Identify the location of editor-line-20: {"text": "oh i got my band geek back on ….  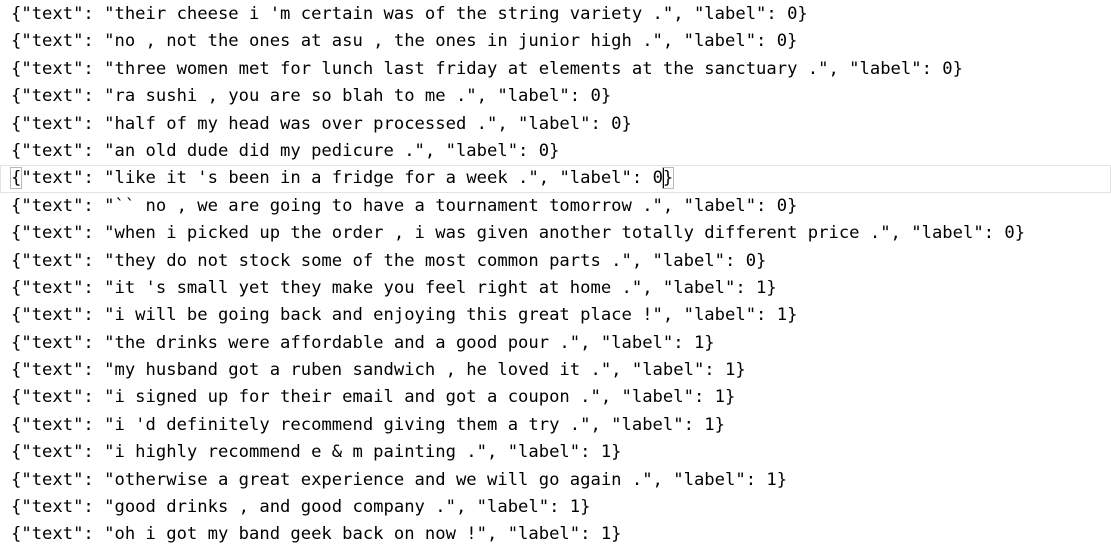
(561, 534).